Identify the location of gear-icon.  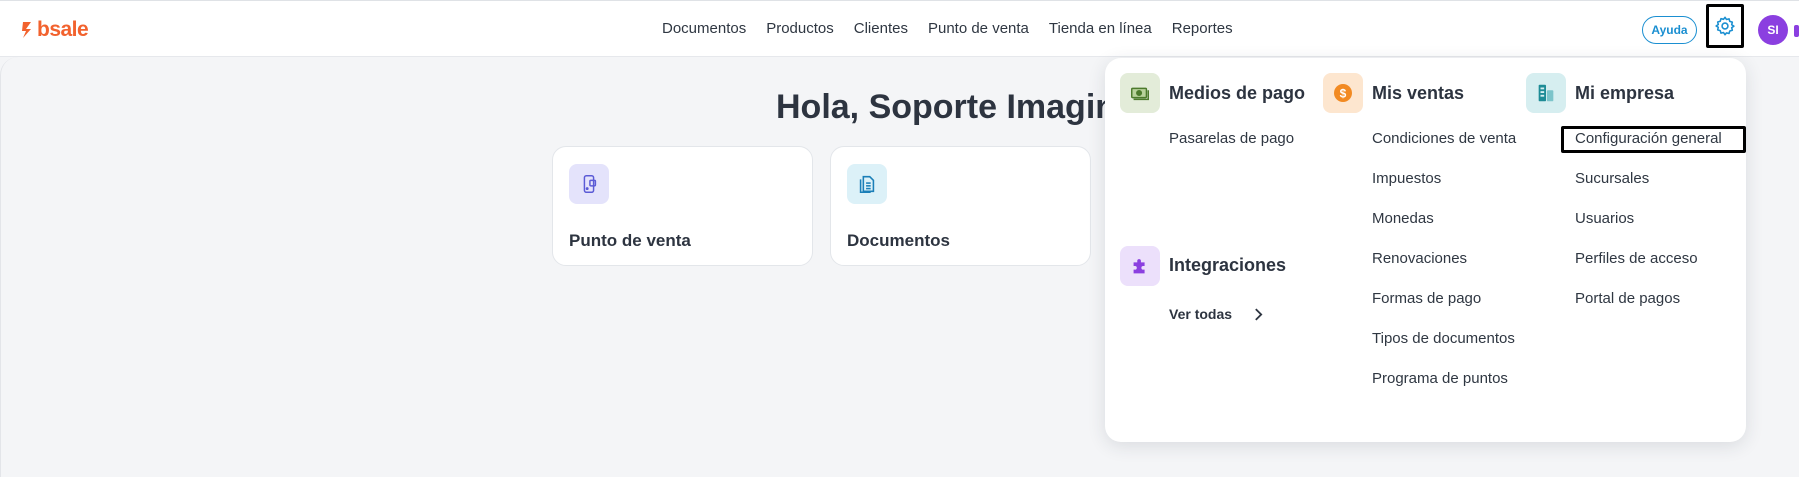
(1725, 26).